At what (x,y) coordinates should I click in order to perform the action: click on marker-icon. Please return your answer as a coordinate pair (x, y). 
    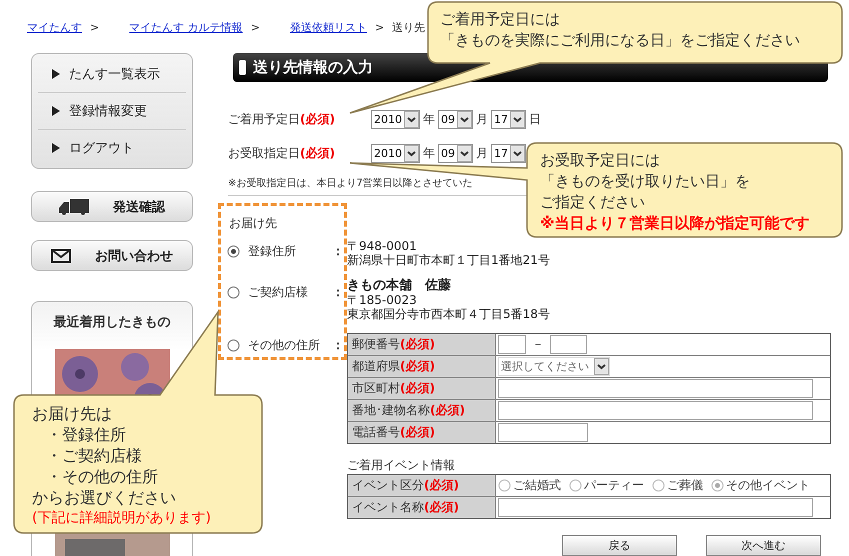
    Looking at the image, I should click on (242, 67).